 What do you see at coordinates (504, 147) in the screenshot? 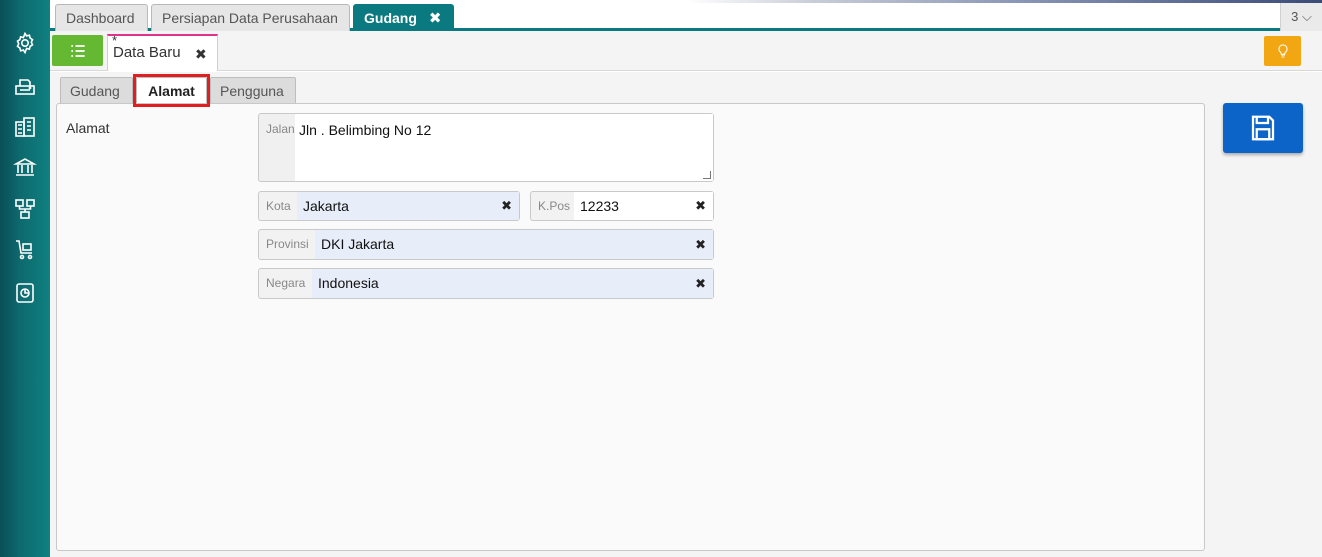
I see `jalan-input: Jln . Belimbing No 12` at bounding box center [504, 147].